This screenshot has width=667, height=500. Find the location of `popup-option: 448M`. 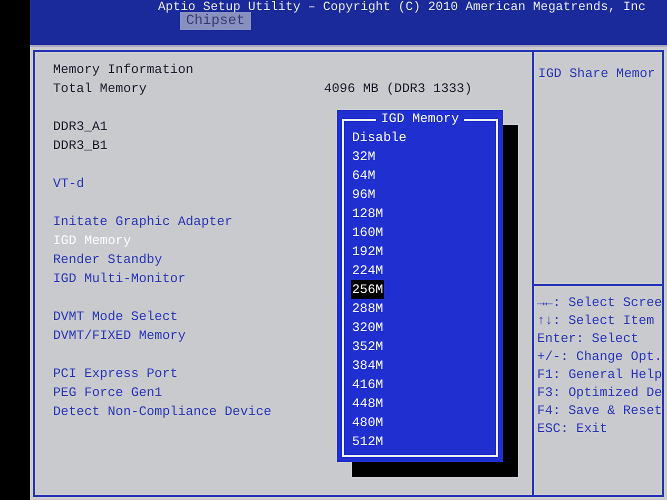

popup-option: 448M is located at coordinates (367, 403).